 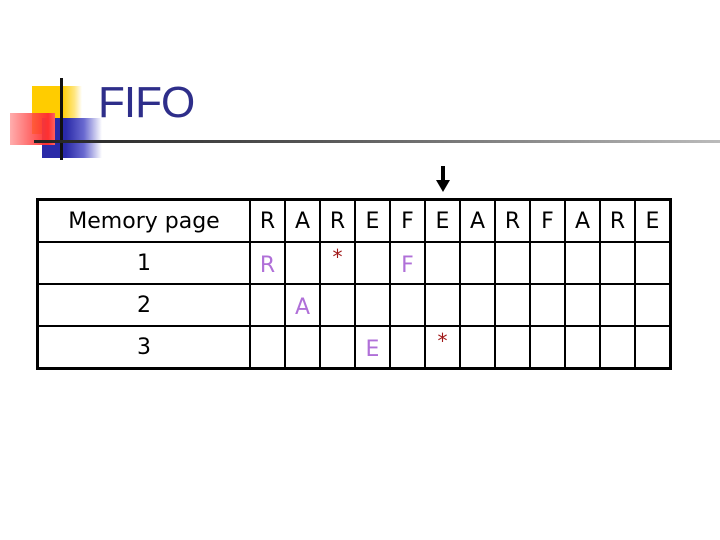 I want to click on table-row: 3 E *, so click(x=354, y=347).